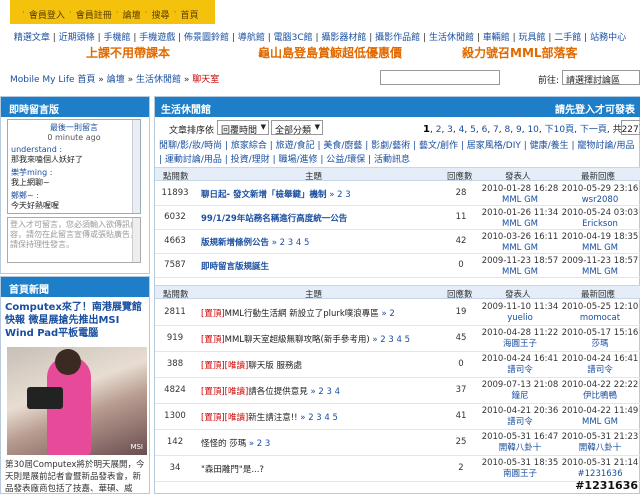 Image resolution: width=640 pixels, height=494 pixels. Describe the element at coordinates (496, 130) in the screenshot. I see `page-link: 7` at that location.